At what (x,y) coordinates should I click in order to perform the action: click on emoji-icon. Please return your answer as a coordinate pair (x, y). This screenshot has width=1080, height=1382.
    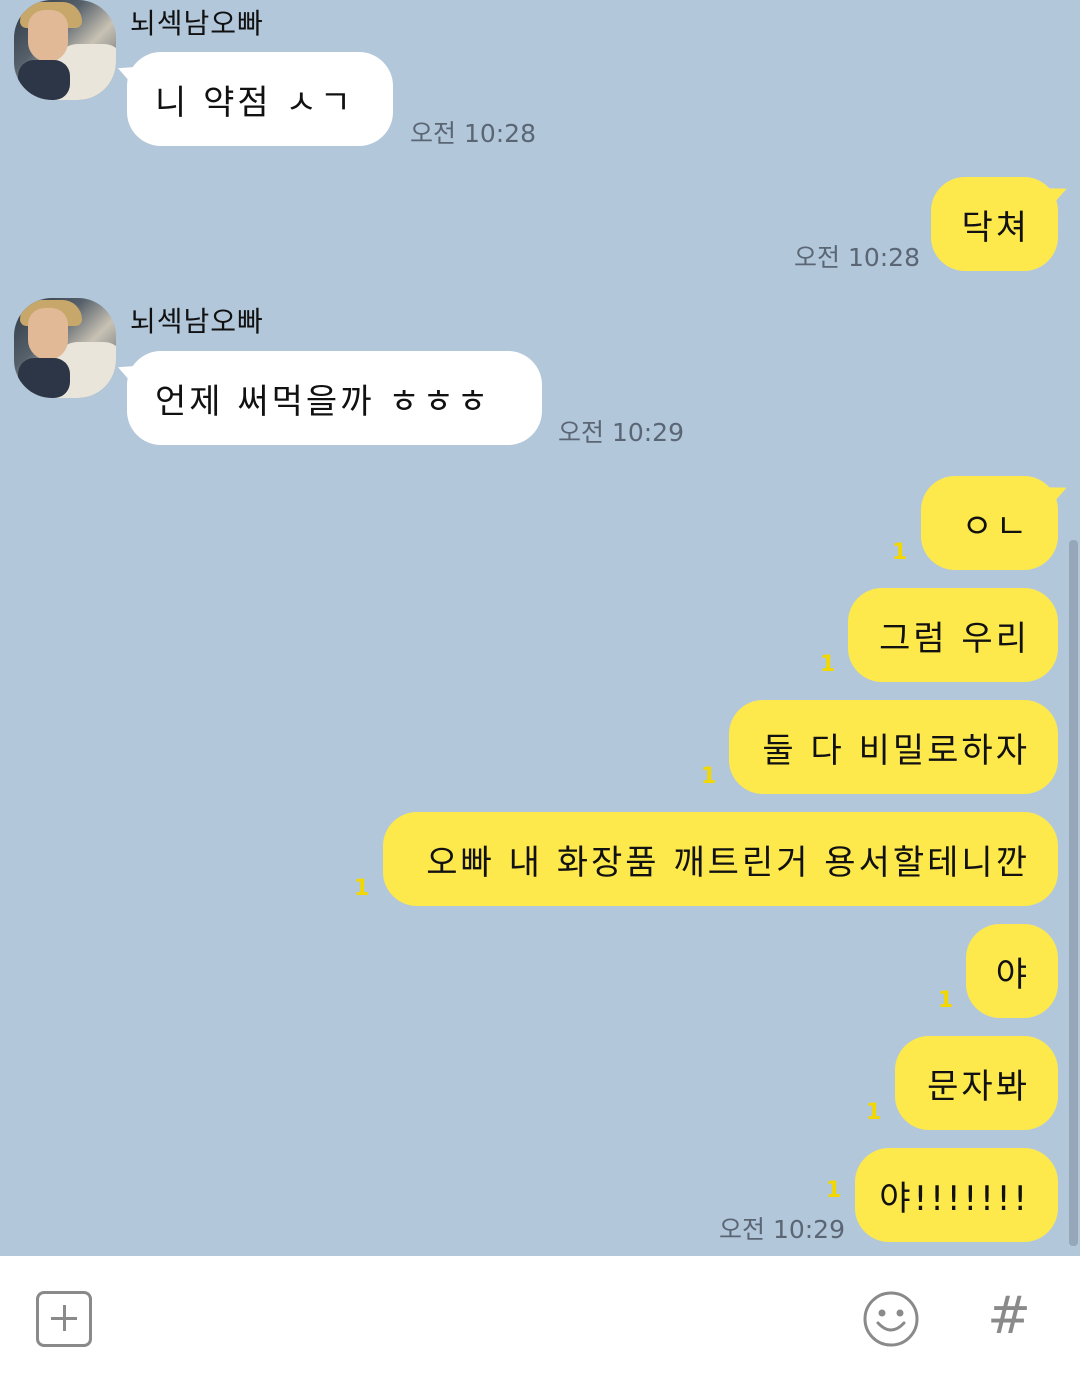
    Looking at the image, I should click on (891, 1319).